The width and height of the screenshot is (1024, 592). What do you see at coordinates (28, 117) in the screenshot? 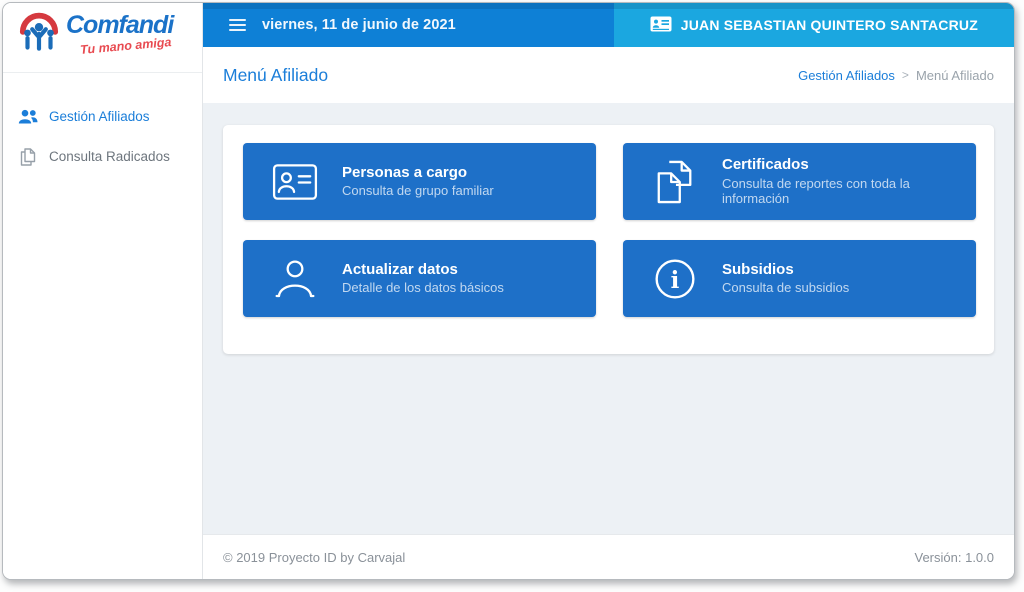
I see `users-icon` at bounding box center [28, 117].